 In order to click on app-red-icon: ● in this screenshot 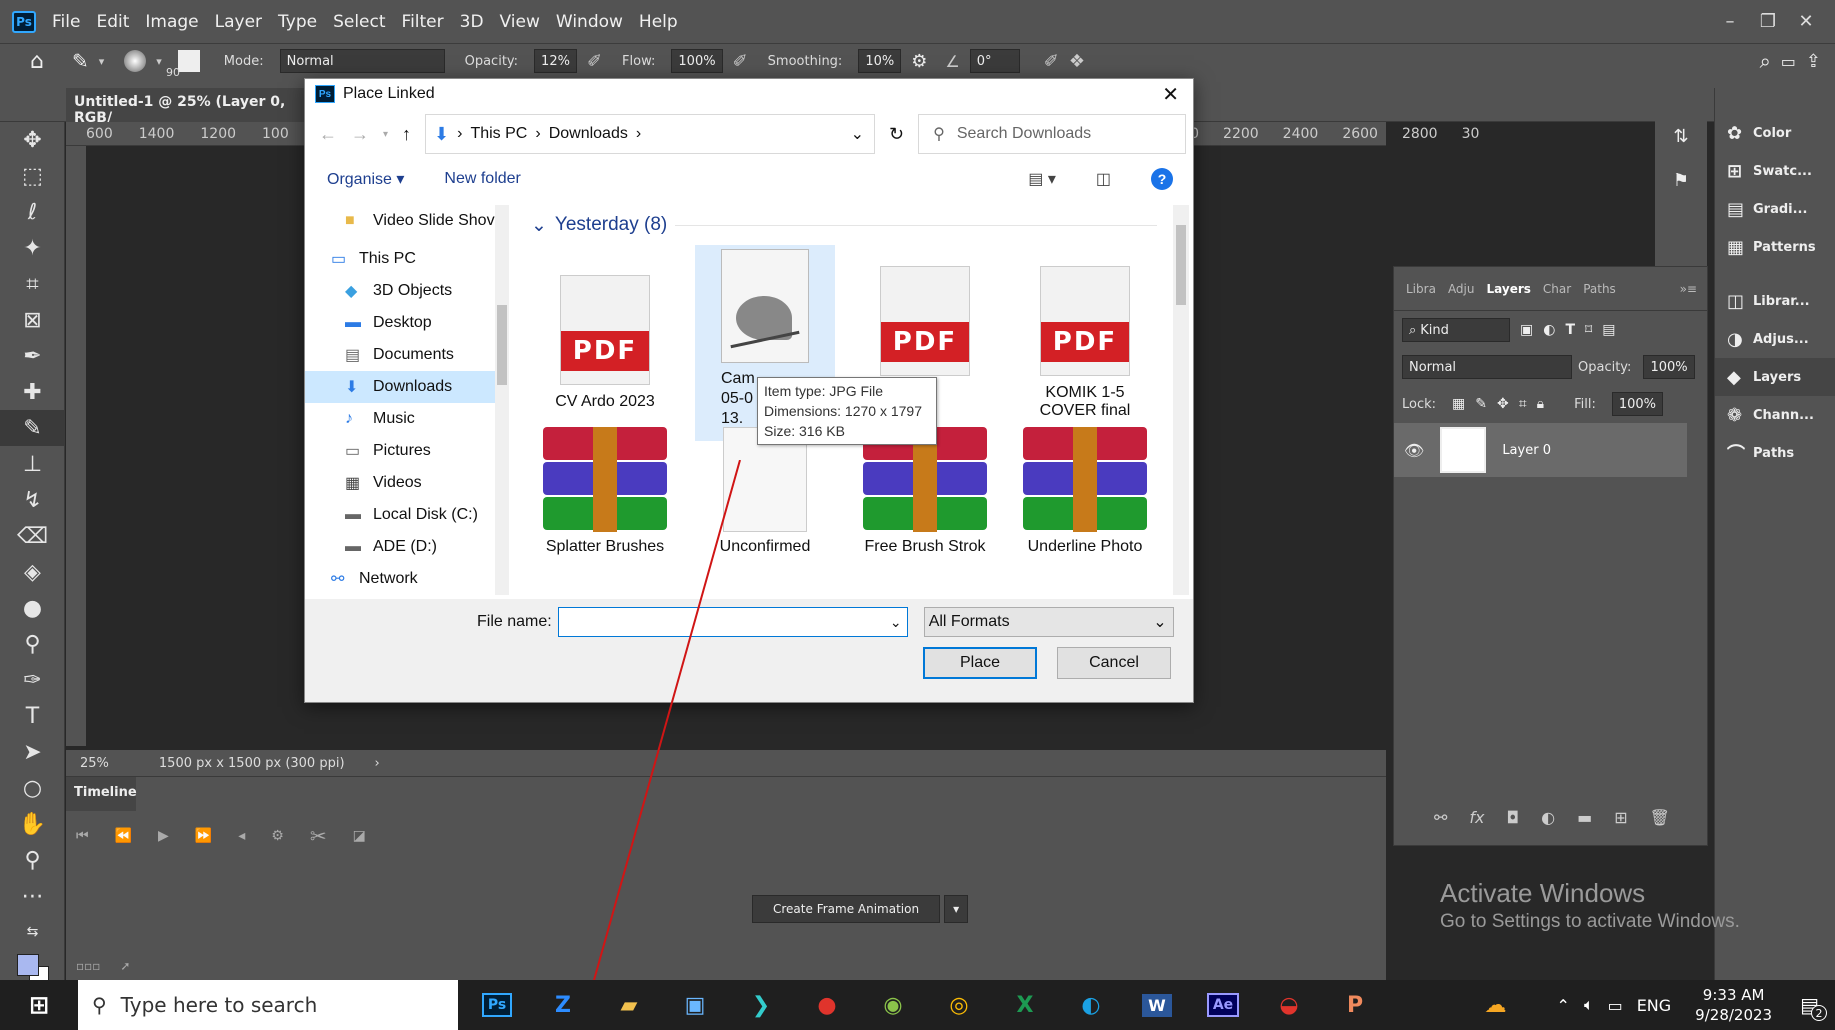, I will do `click(827, 1005)`.